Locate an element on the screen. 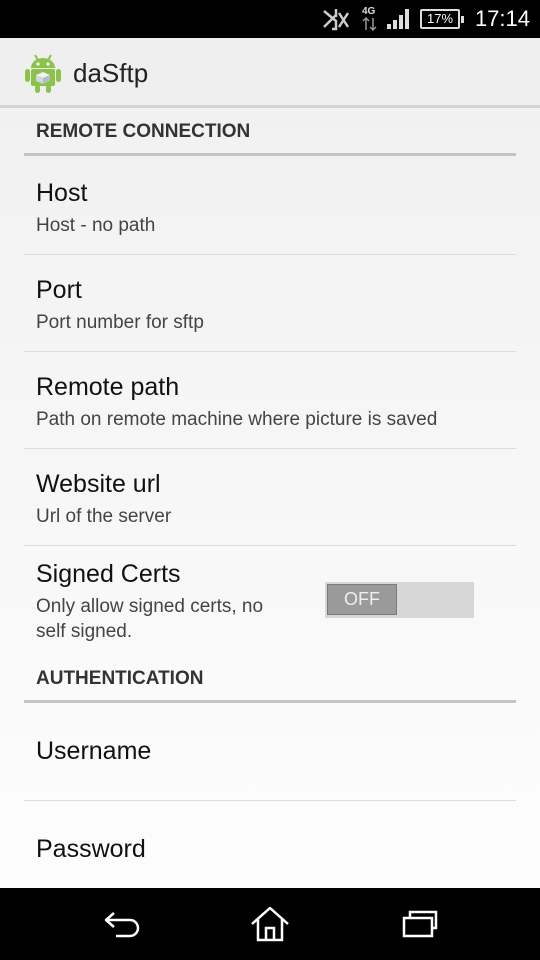 This screenshot has height=960, width=540. pref-title: Username is located at coordinates (94, 751).